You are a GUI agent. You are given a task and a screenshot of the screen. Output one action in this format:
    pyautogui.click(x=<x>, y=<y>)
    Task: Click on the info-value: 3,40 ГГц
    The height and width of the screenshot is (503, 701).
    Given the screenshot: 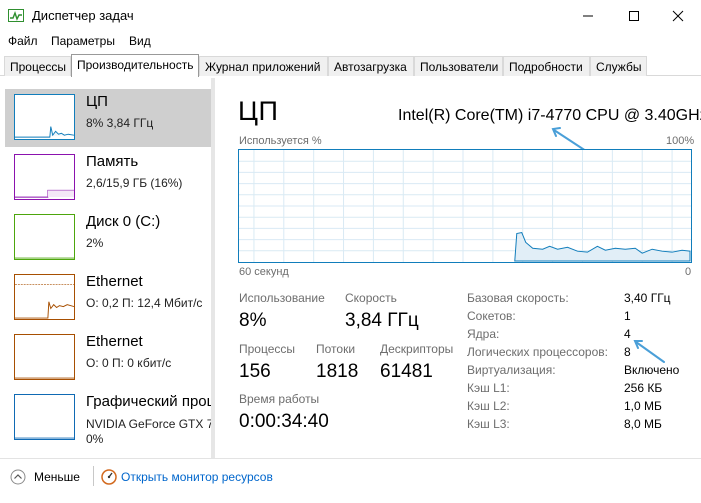 What is the action you would take?
    pyautogui.click(x=647, y=298)
    